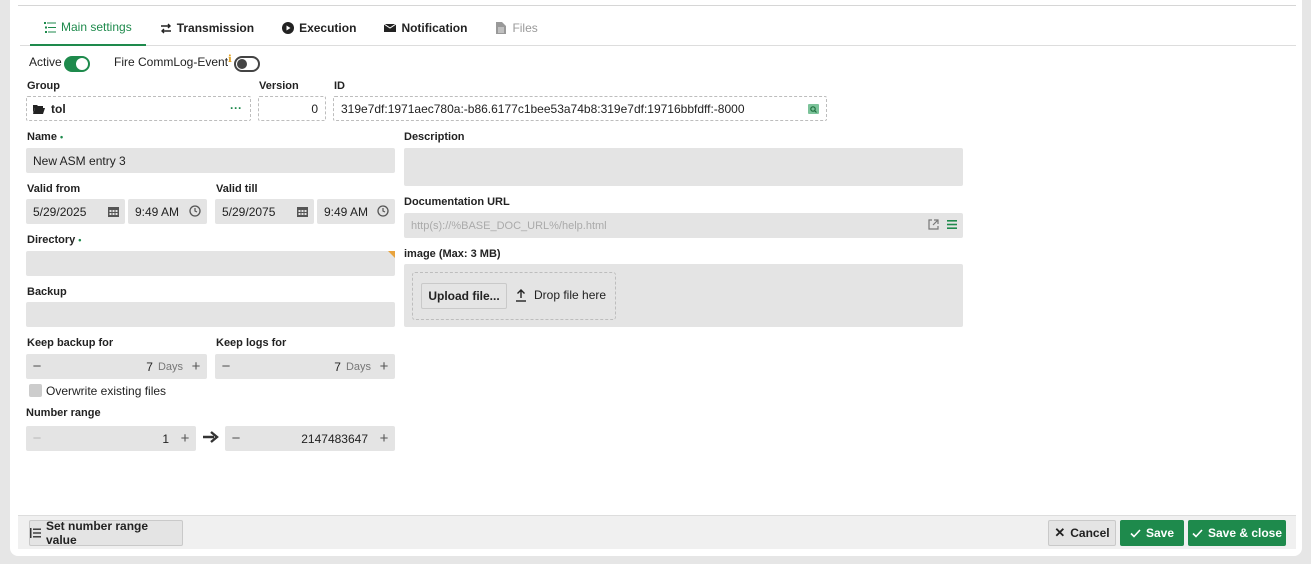 This screenshot has width=1311, height=564. I want to click on set-number-range-button: Set number range value, so click(106, 533).